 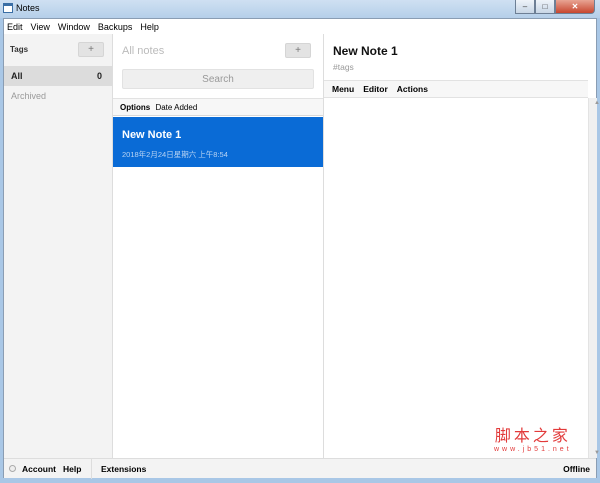 I want to click on add-tag-button: +, so click(x=91, y=49).